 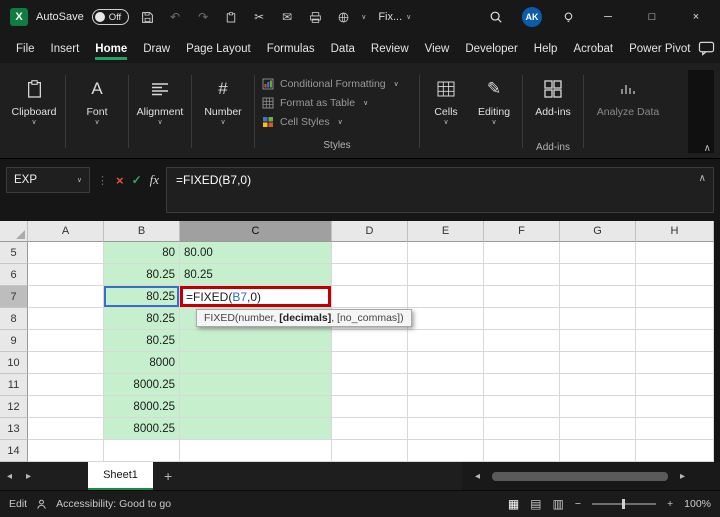 What do you see at coordinates (256, 297) in the screenshot?
I see `cell-c7-editing: =FIXED(B7,0)` at bounding box center [256, 297].